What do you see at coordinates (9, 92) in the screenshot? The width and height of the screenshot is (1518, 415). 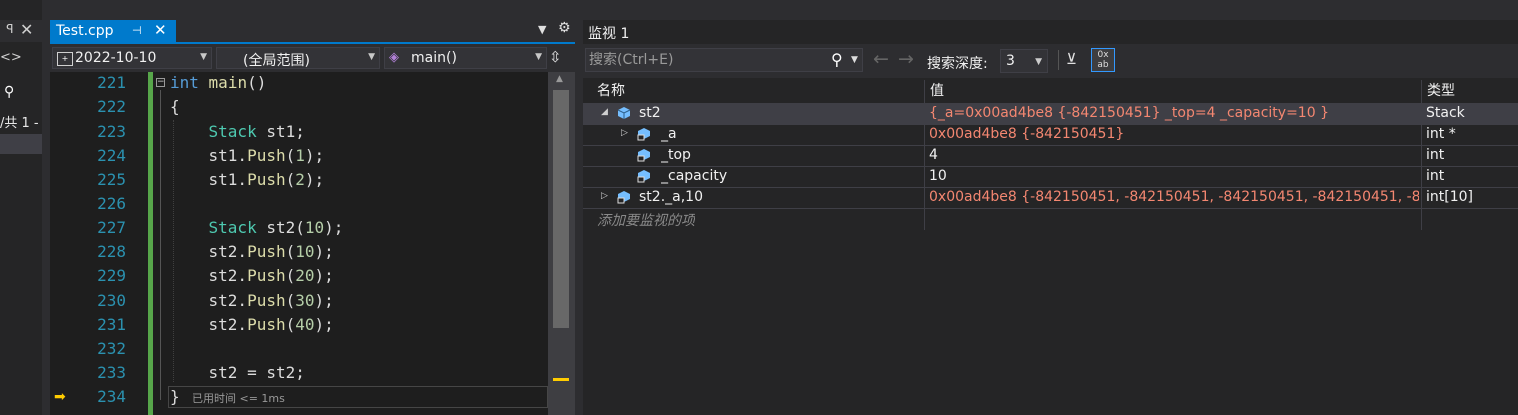 I see `left-search-icon: ⚲` at bounding box center [9, 92].